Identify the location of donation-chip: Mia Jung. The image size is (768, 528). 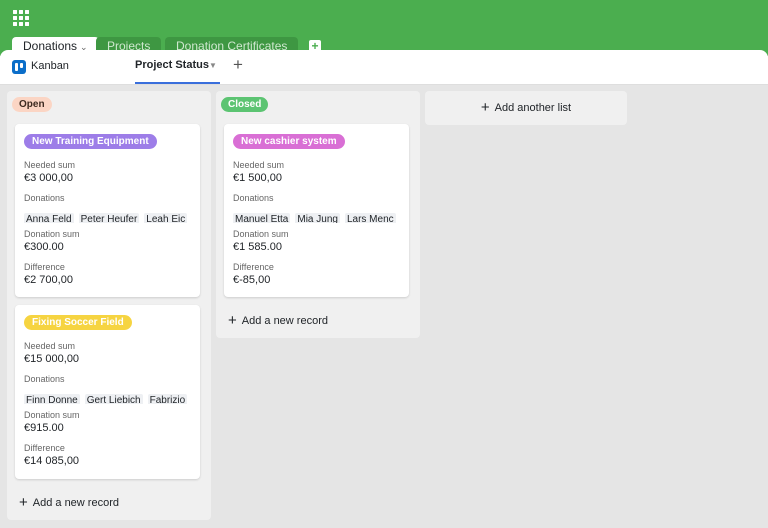
(317, 218).